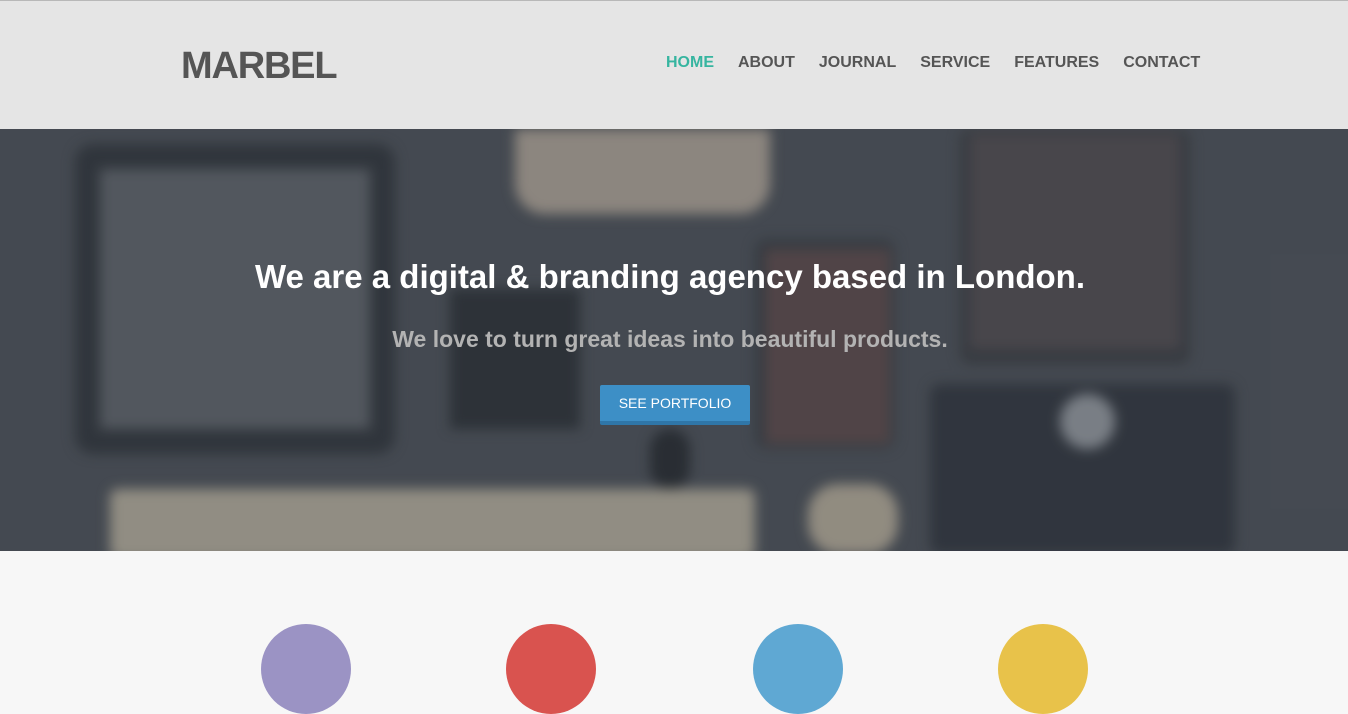 The width and height of the screenshot is (1348, 714). Describe the element at coordinates (857, 63) in the screenshot. I see `nav-journal: JOURNAL` at that location.